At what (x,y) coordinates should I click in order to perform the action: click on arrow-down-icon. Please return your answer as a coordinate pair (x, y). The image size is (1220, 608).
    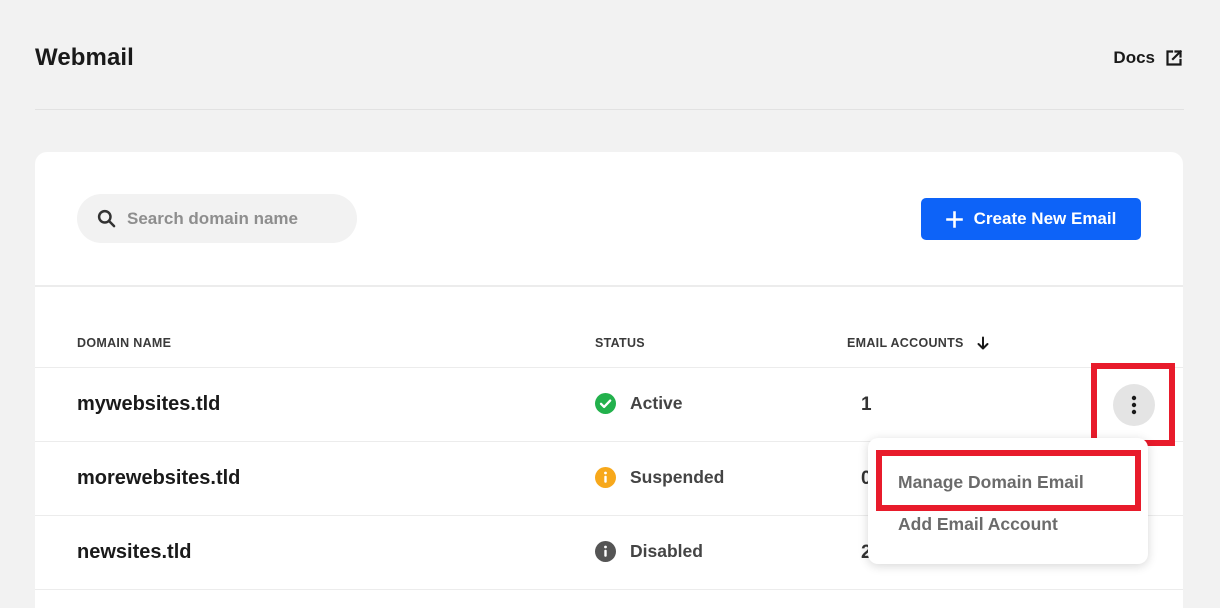
    Looking at the image, I should click on (983, 343).